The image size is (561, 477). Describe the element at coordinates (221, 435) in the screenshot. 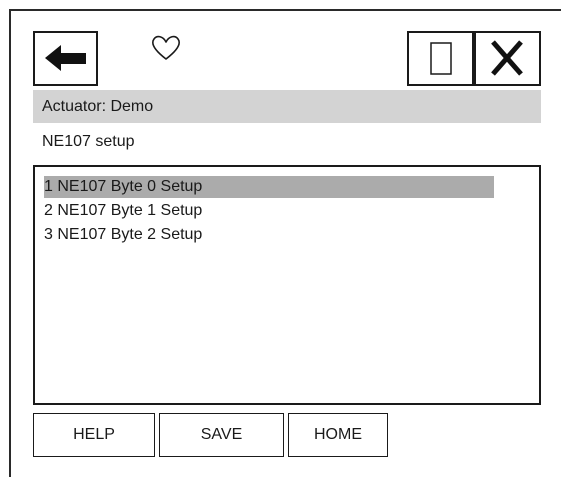

I see `save-button: SAVE` at that location.